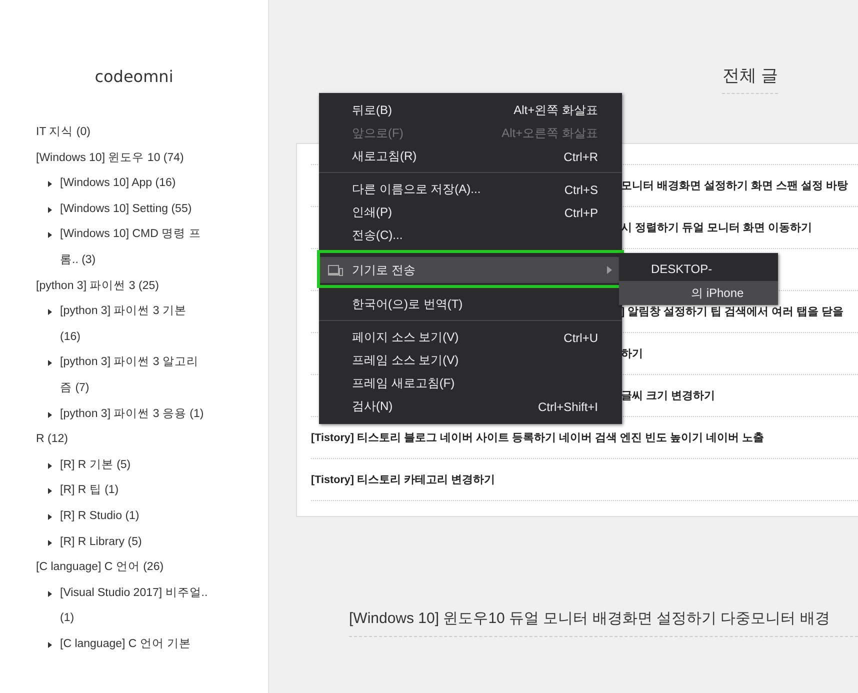 The image size is (858, 693). Describe the element at coordinates (135, 209) in the screenshot. I see `subcategory-link: [Windows 10] Setting (55)` at that location.